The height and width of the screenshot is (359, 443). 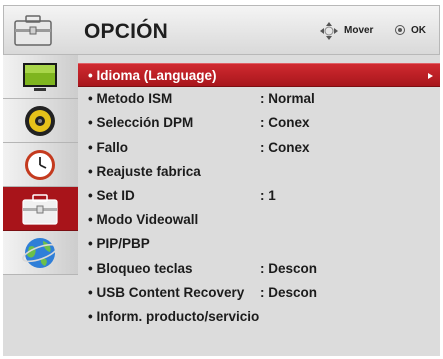 What do you see at coordinates (143, 220) in the screenshot?
I see `menu-item-label: • Modo Videowall` at bounding box center [143, 220].